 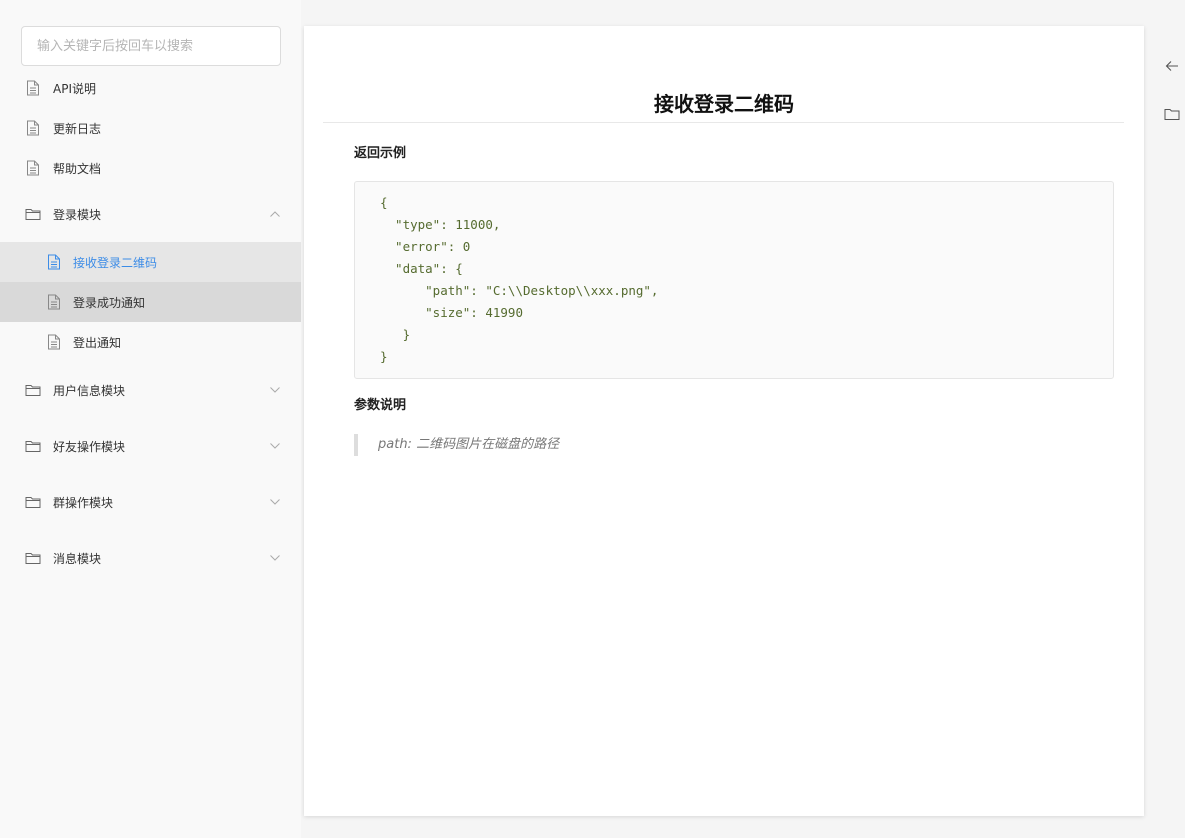 I want to click on page-title: 接收登录二维码, so click(x=724, y=104).